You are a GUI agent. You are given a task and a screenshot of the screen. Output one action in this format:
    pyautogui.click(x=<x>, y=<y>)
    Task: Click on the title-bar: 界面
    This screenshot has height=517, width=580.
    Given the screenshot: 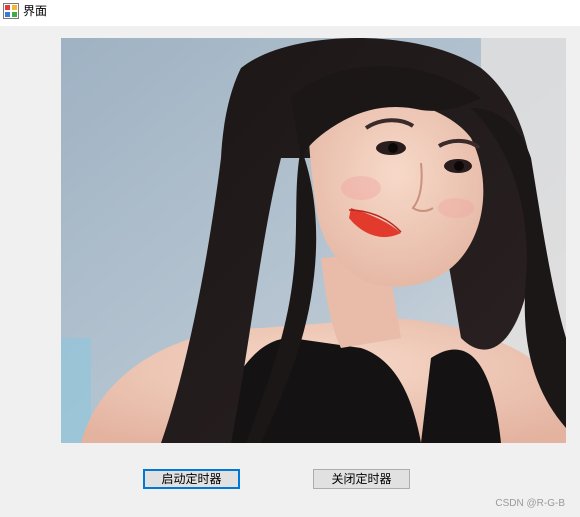 What is the action you would take?
    pyautogui.click(x=290, y=12)
    